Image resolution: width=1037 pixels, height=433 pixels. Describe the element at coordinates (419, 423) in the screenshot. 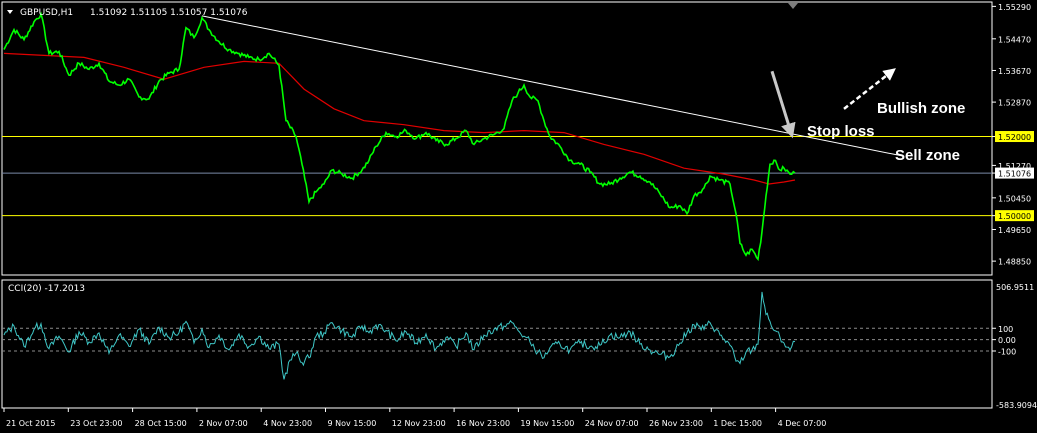

I see `time-tick-label: 12 Nov 23:00` at that location.